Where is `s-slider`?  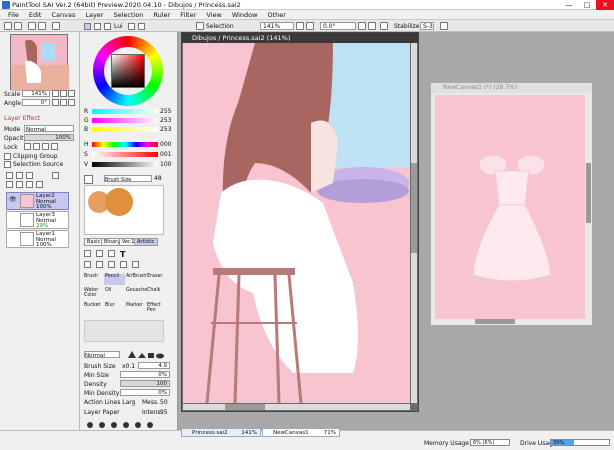
s-slider is located at coordinates (125, 154).